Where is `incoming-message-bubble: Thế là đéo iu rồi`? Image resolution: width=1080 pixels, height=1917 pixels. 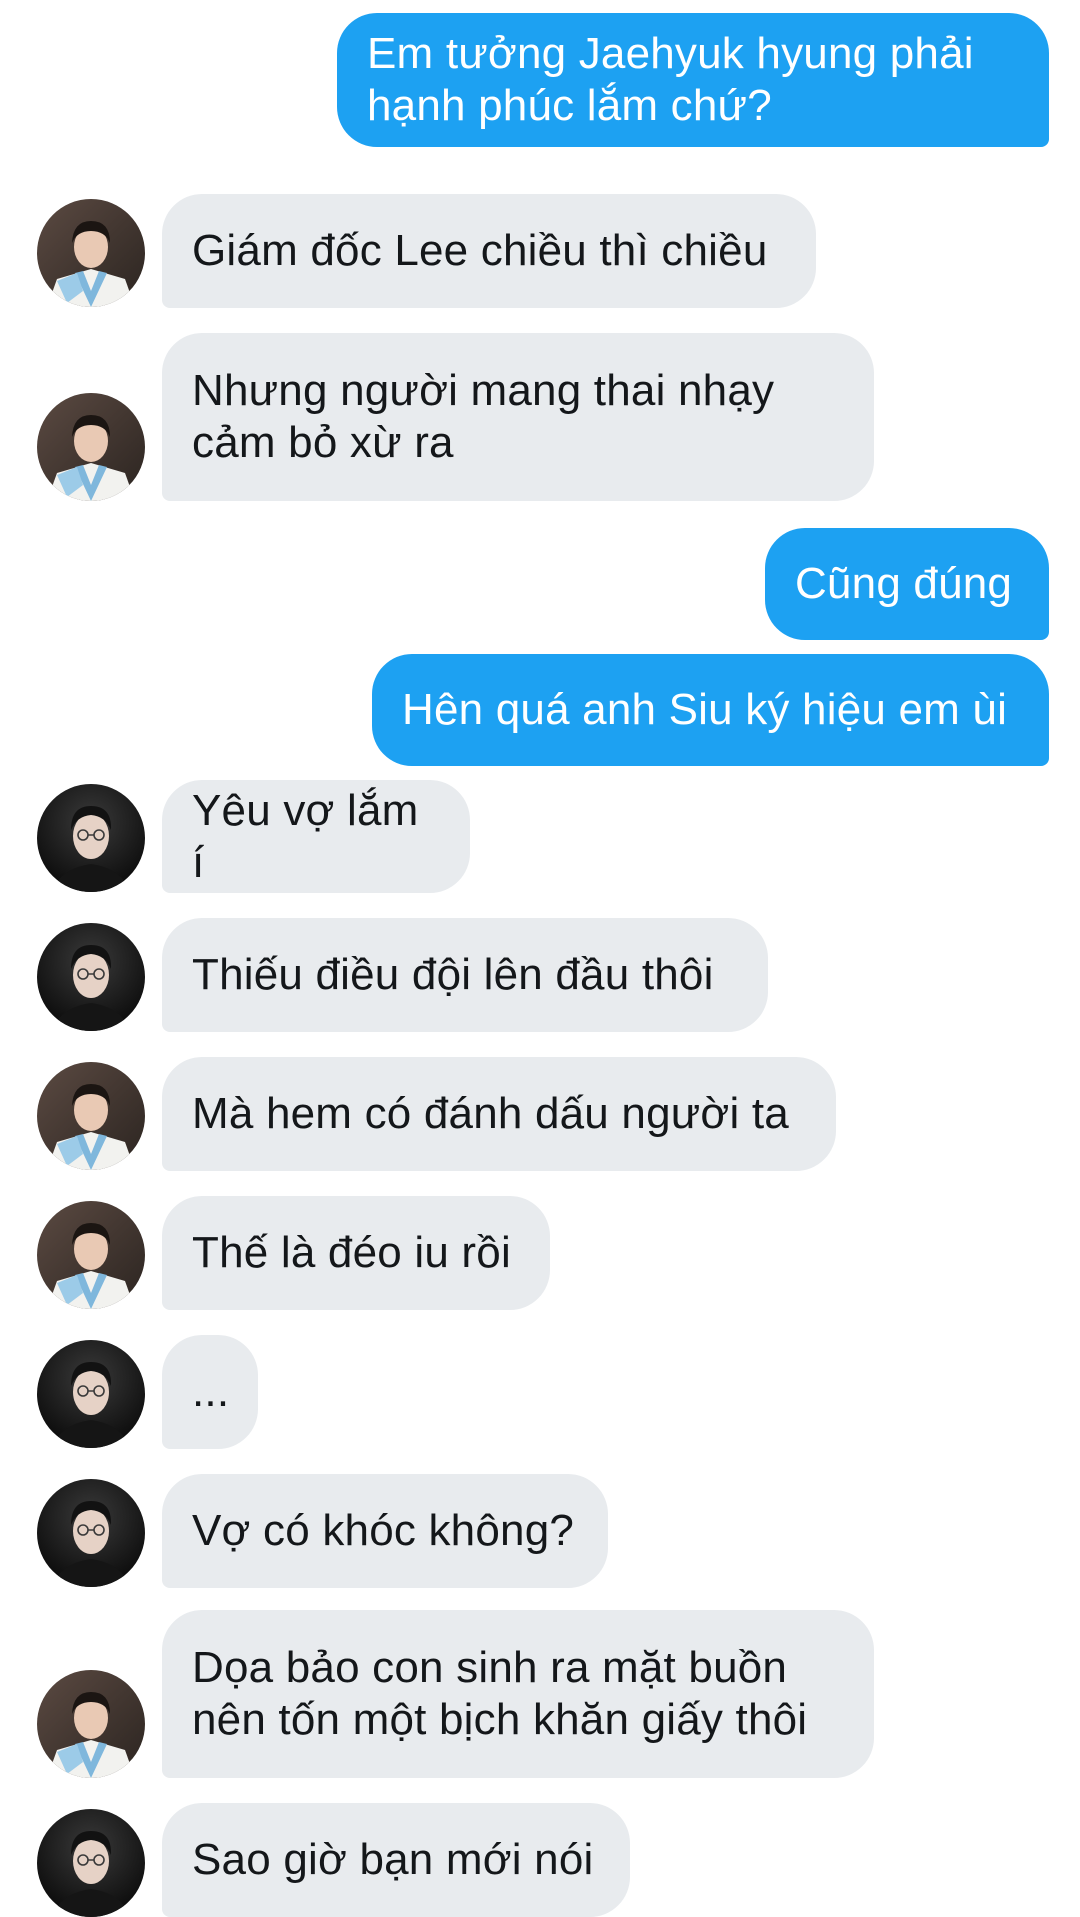
incoming-message-bubble: Thế là đéo iu rồi is located at coordinates (356, 1253).